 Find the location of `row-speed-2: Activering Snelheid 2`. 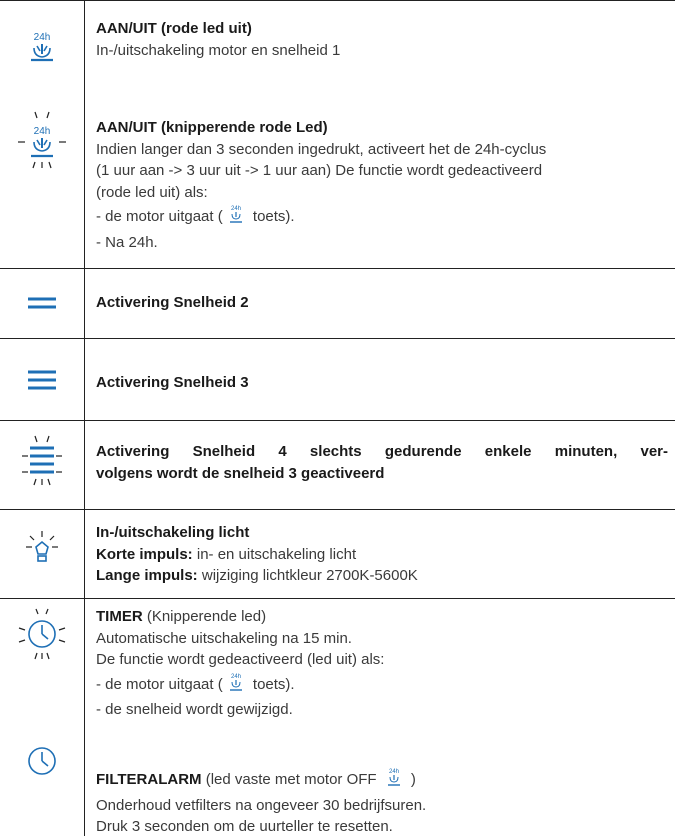

row-speed-2: Activering Snelheid 2 is located at coordinates (382, 303).